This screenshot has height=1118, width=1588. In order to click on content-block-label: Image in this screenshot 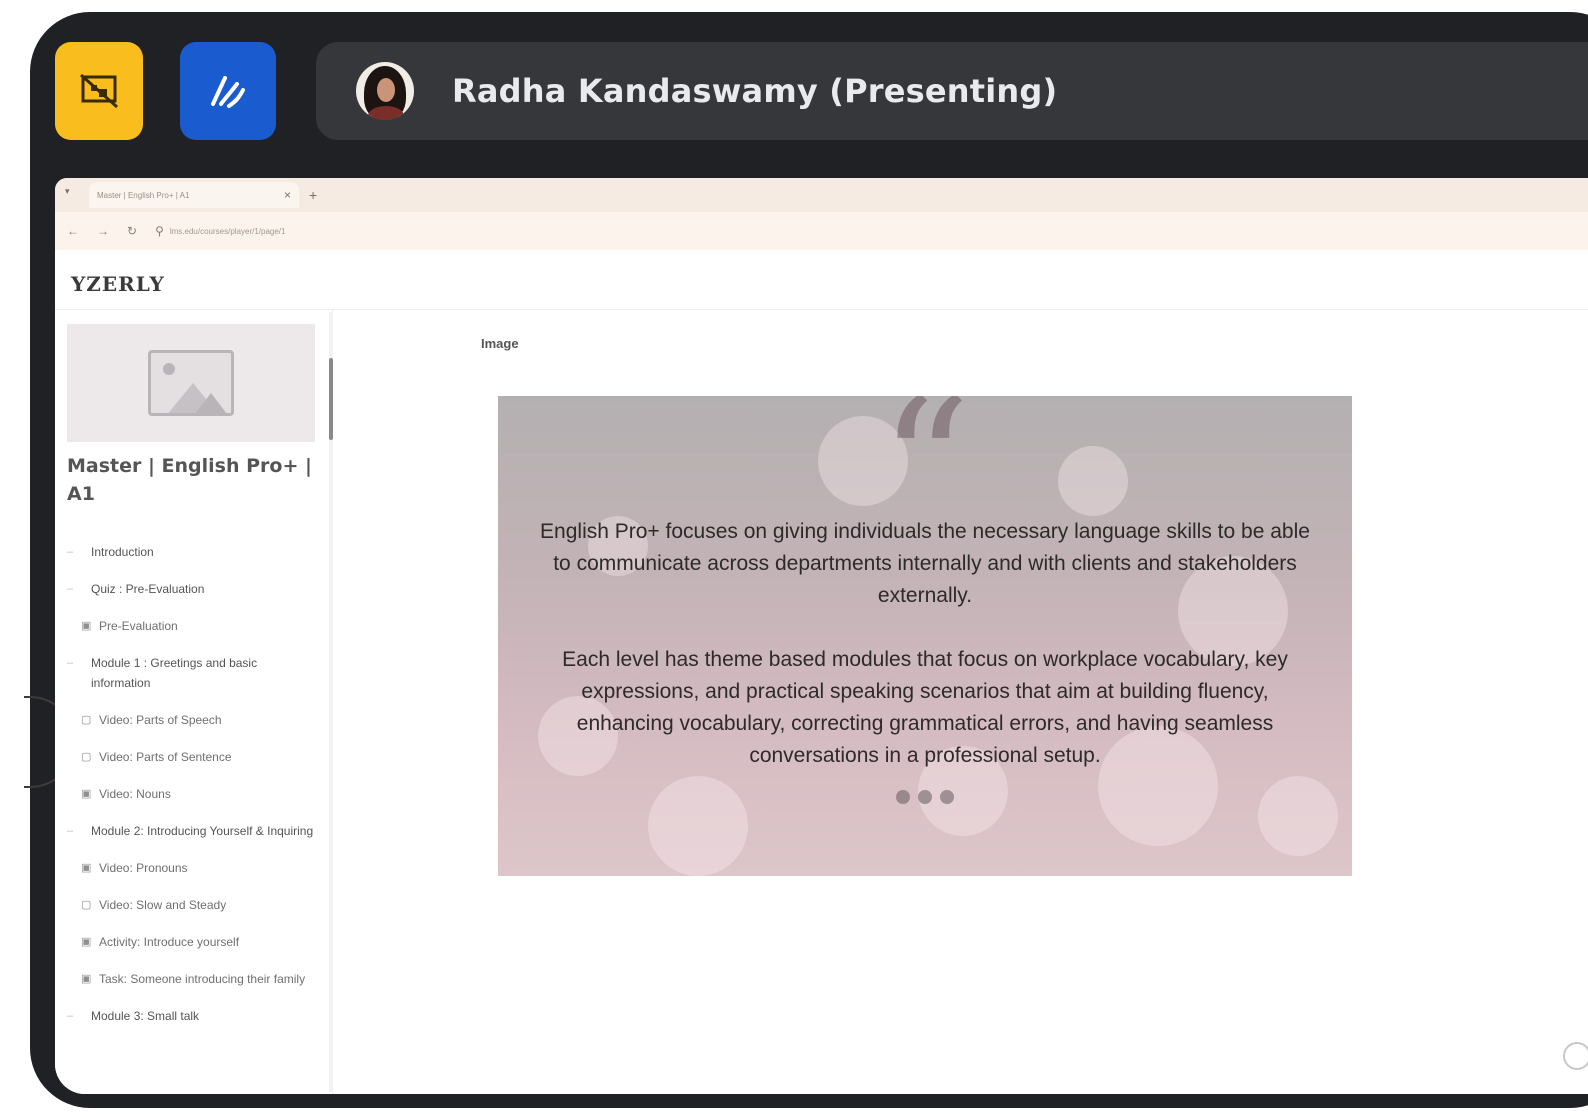, I will do `click(500, 343)`.